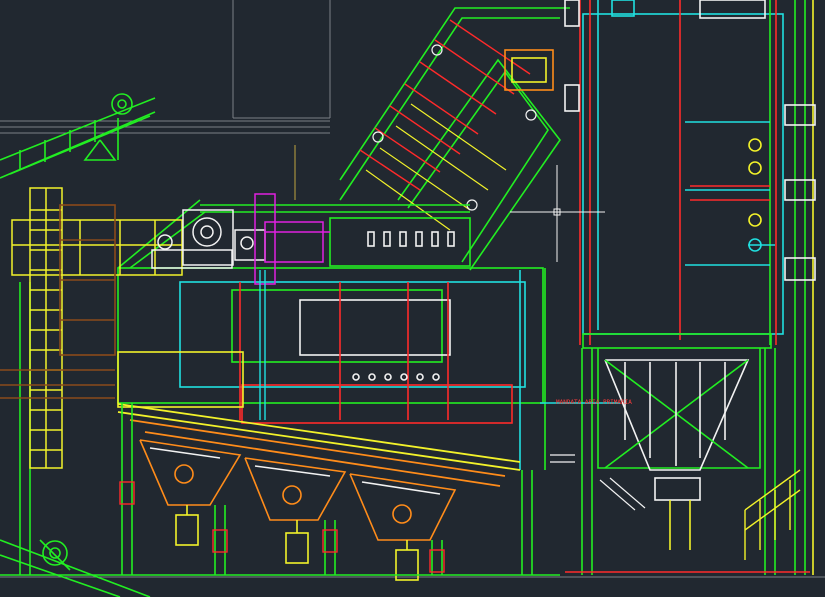  Describe the element at coordinates (594, 402) in the screenshot. I see `primary-air-label: MANDATA ARIA PRIMARIA` at that location.